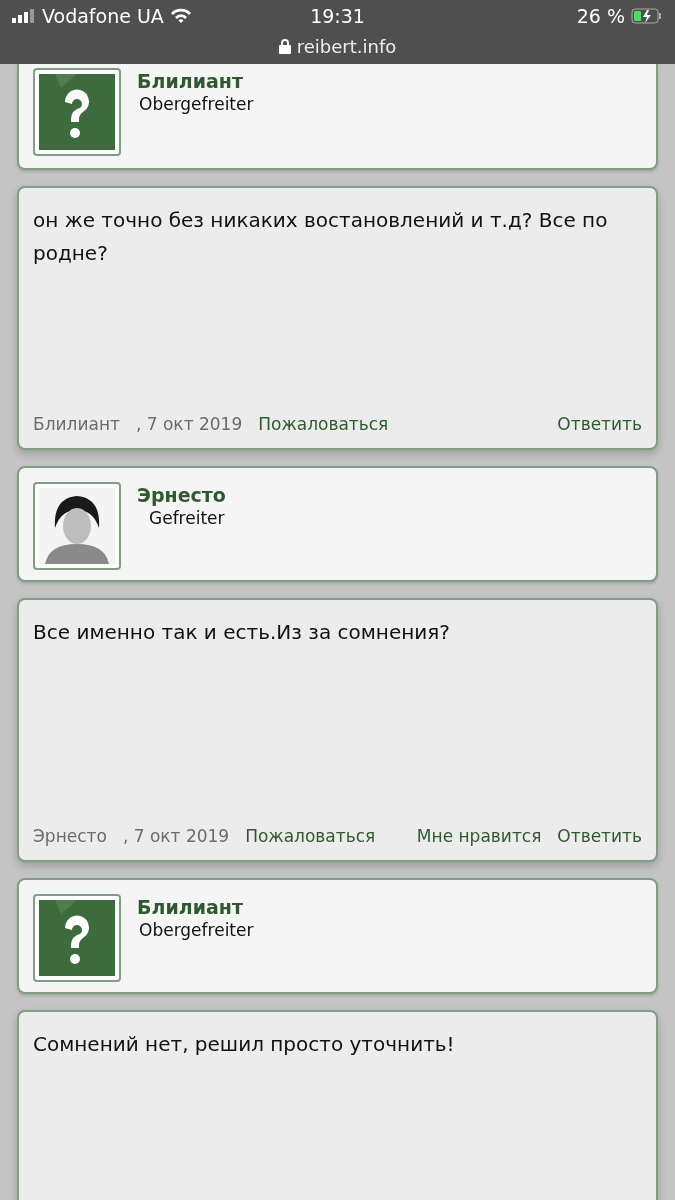  Describe the element at coordinates (24, 16) in the screenshot. I see `signal-icon` at that location.